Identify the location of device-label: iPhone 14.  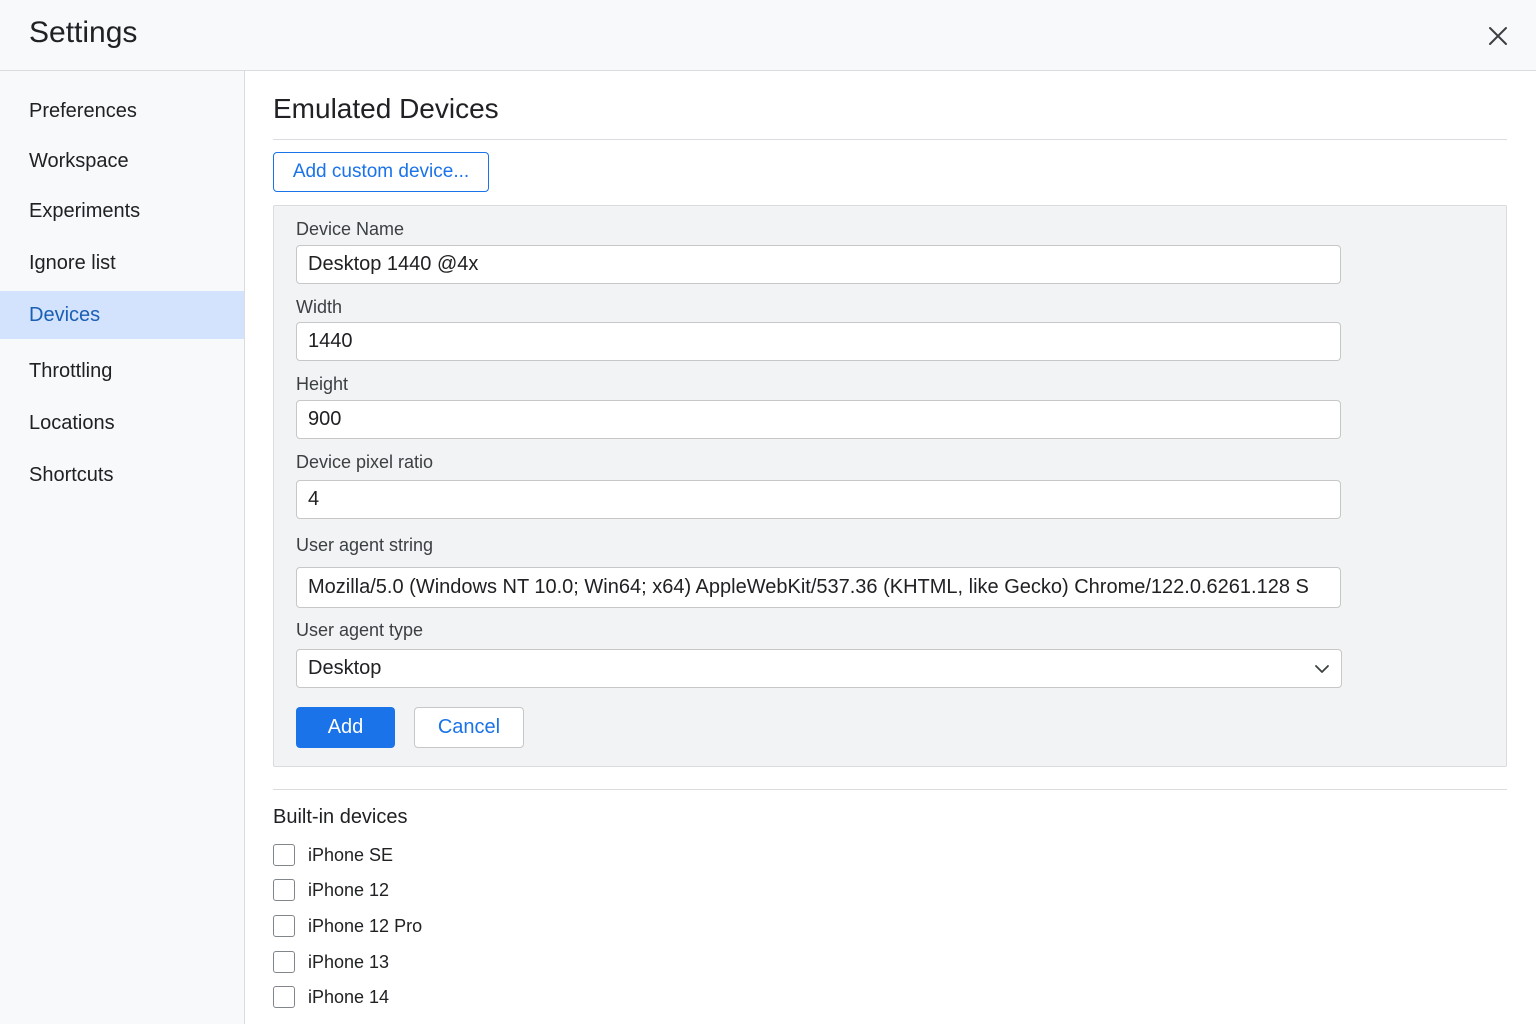
(349, 996).